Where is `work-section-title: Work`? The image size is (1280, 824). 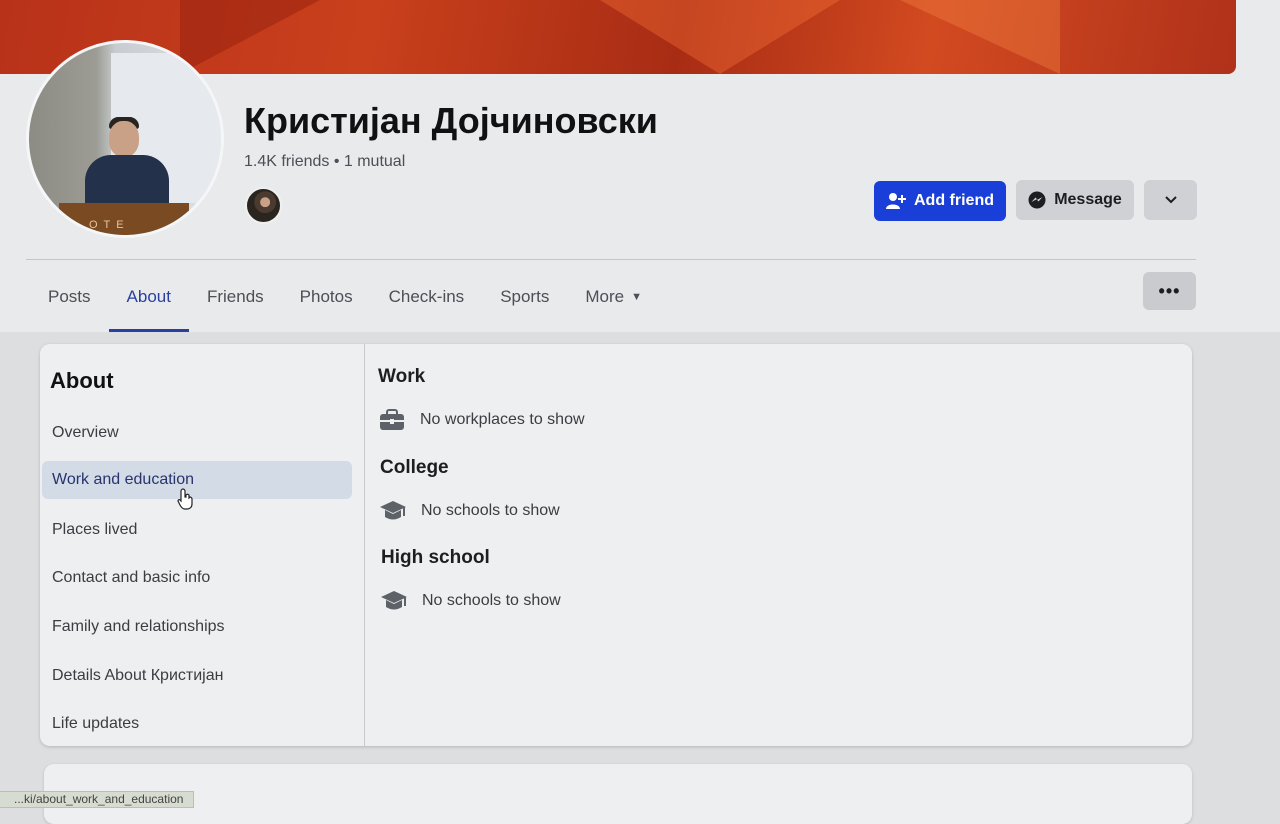
work-section-title: Work is located at coordinates (402, 376).